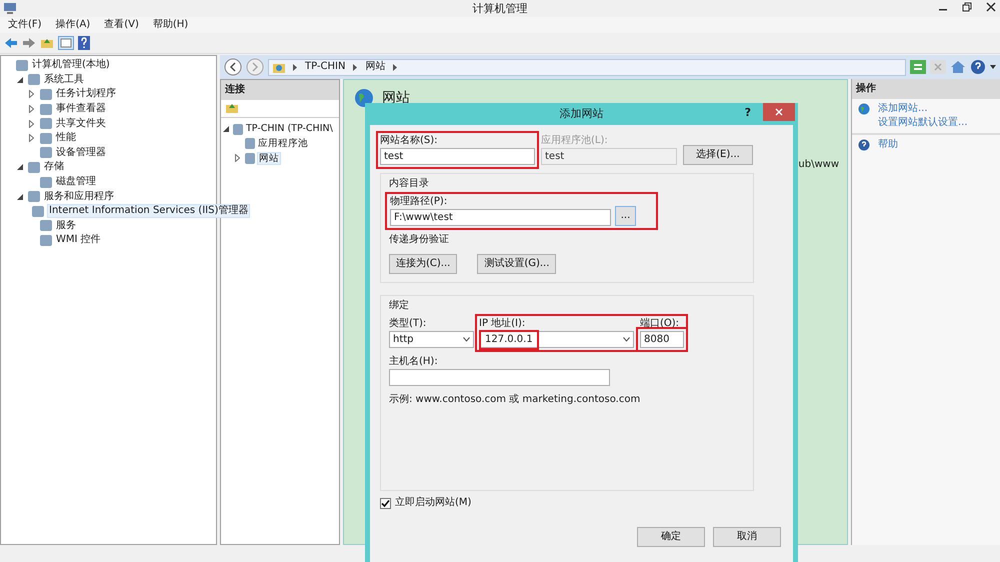  What do you see at coordinates (86, 94) in the screenshot?
I see `tree-item: 任务计划程序` at bounding box center [86, 94].